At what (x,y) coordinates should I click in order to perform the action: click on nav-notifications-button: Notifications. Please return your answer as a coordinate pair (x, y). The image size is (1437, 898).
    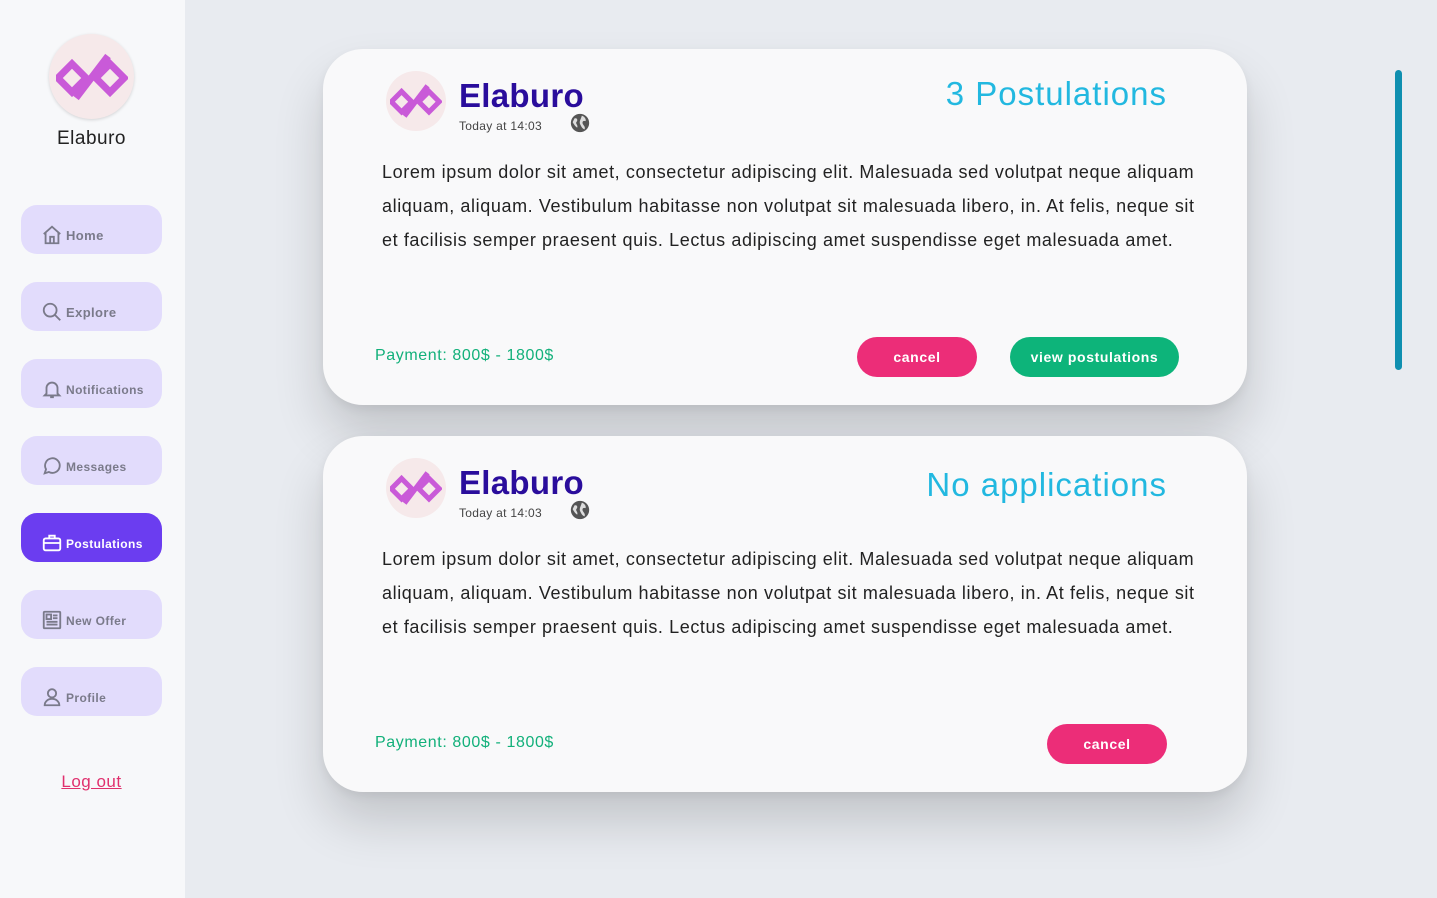
    Looking at the image, I should click on (91, 383).